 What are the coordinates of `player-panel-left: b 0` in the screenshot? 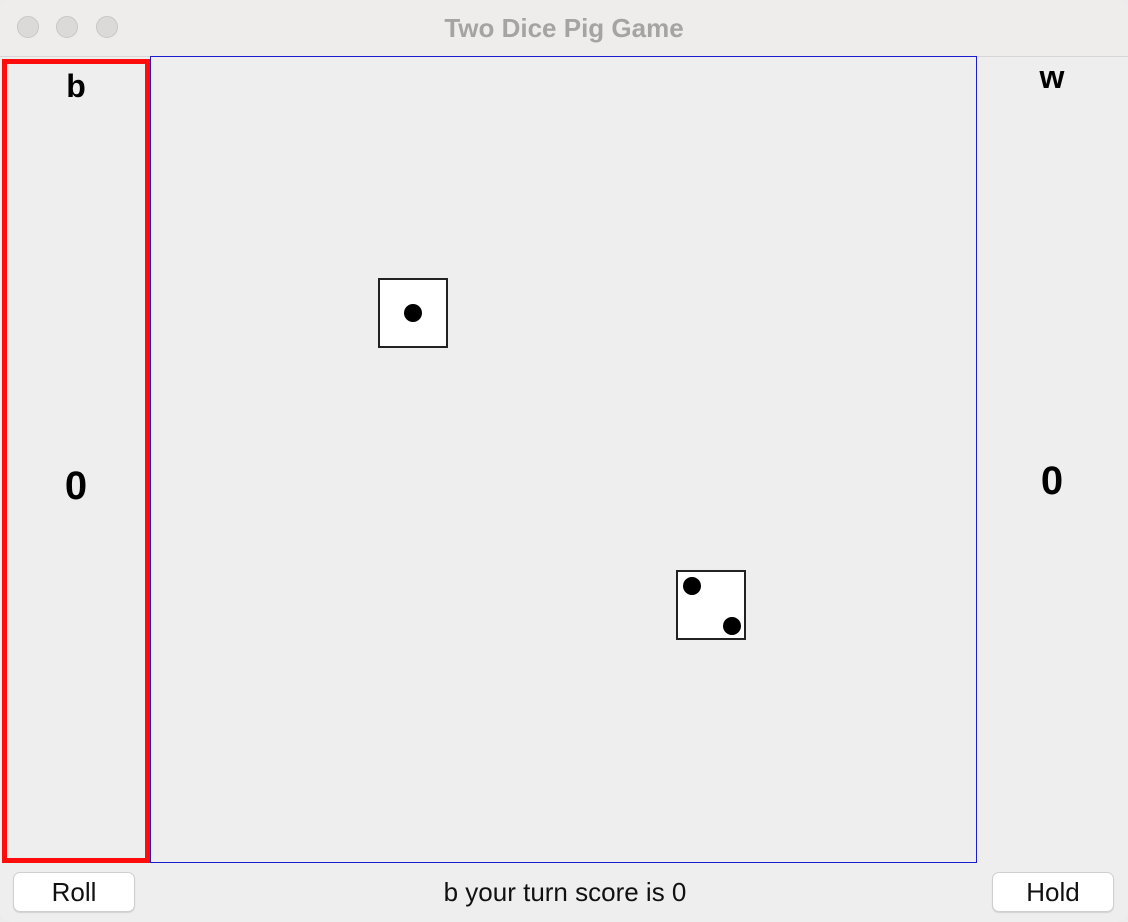 It's located at (76, 461).